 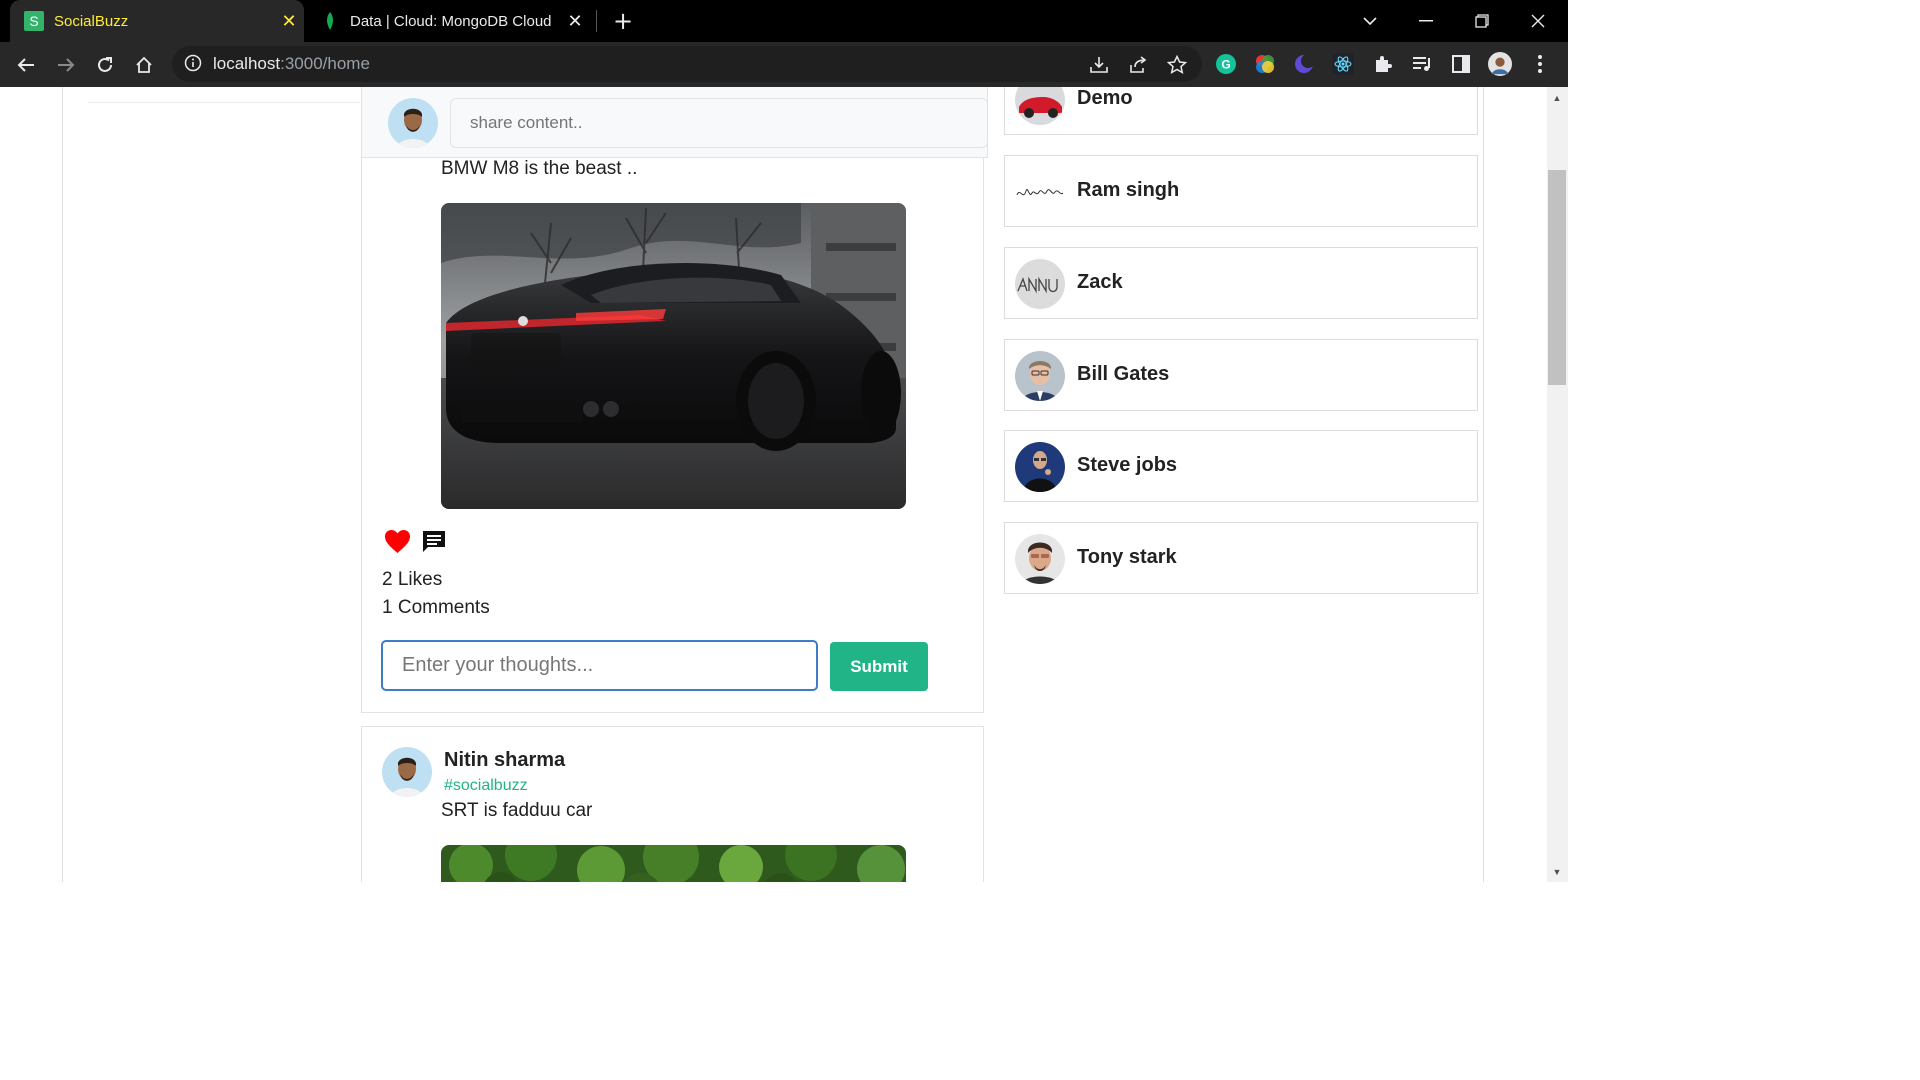 What do you see at coordinates (504, 760) in the screenshot?
I see `author-name: Nitin sharma` at bounding box center [504, 760].